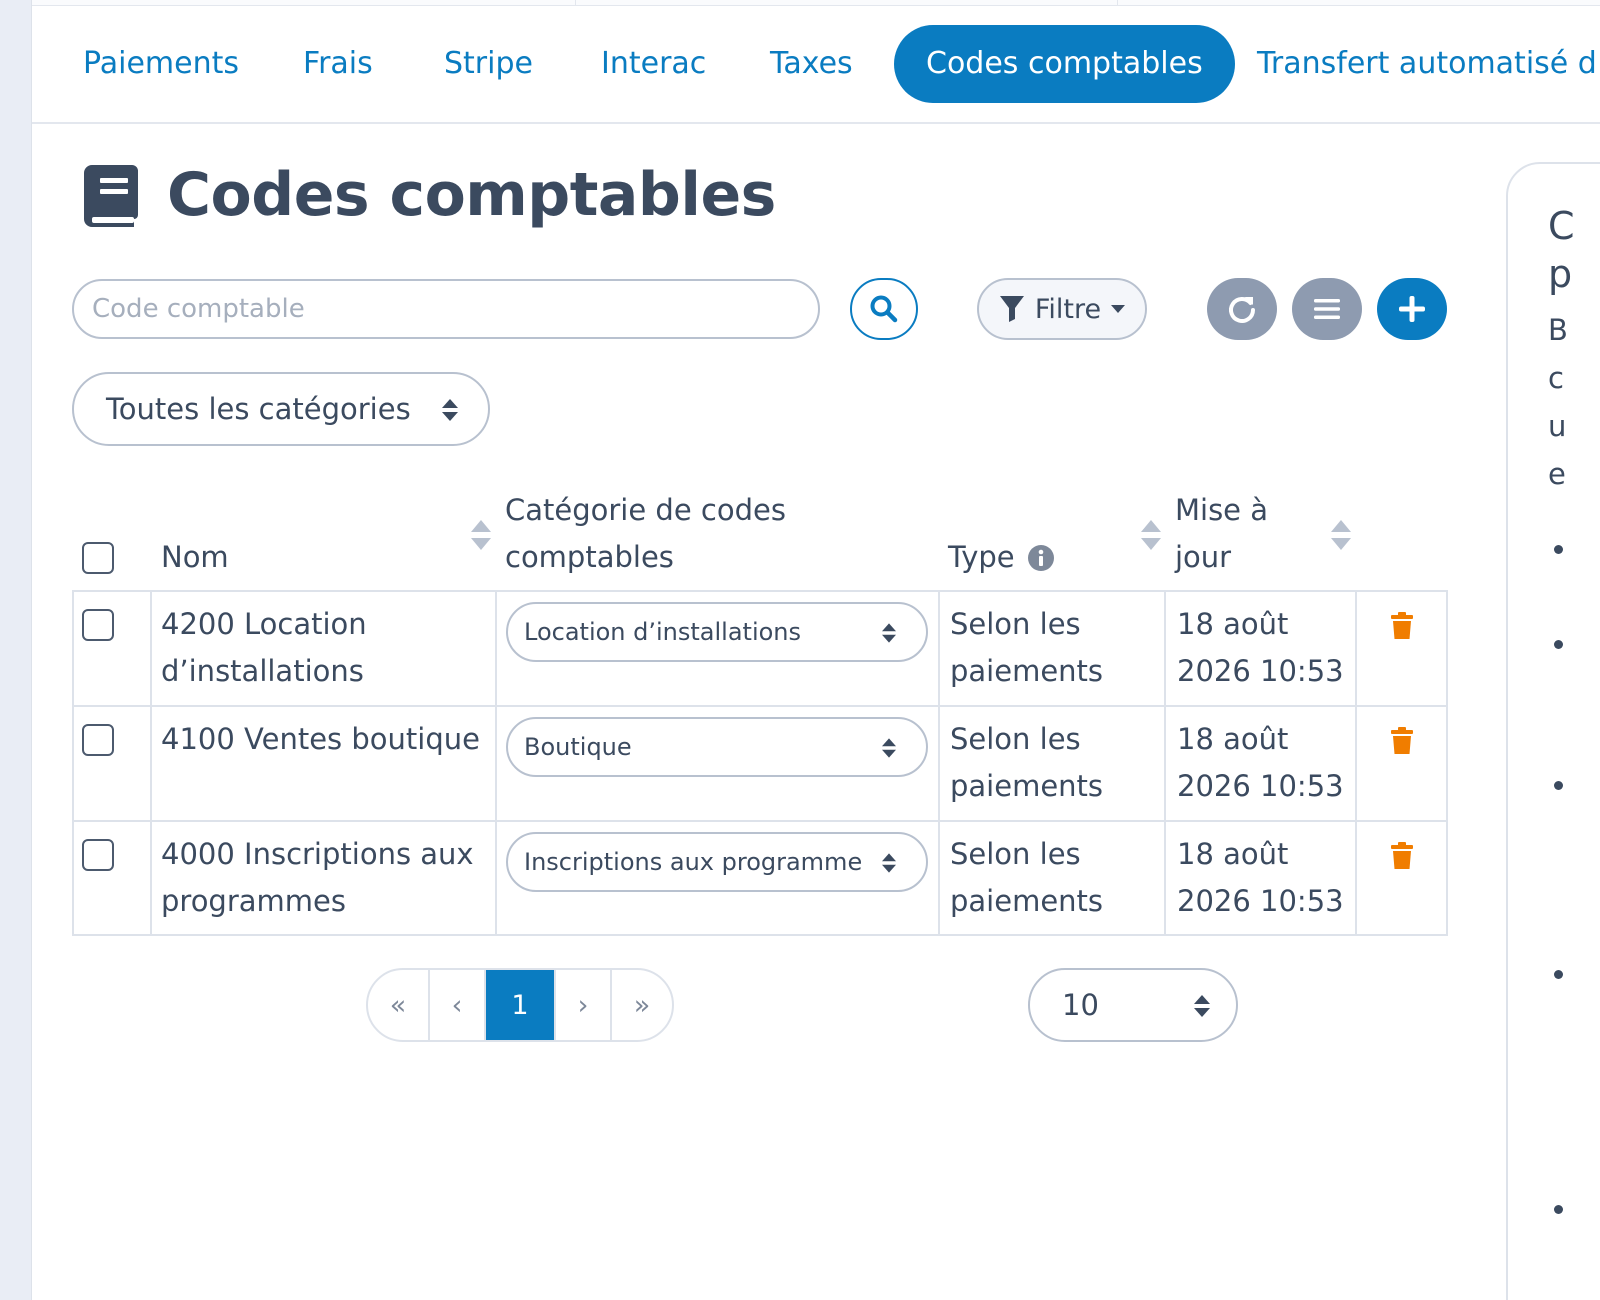 Image resolution: width=1600 pixels, height=1300 pixels. Describe the element at coordinates (1080, 1005) in the screenshot. I see `per-page-value: 10` at that location.